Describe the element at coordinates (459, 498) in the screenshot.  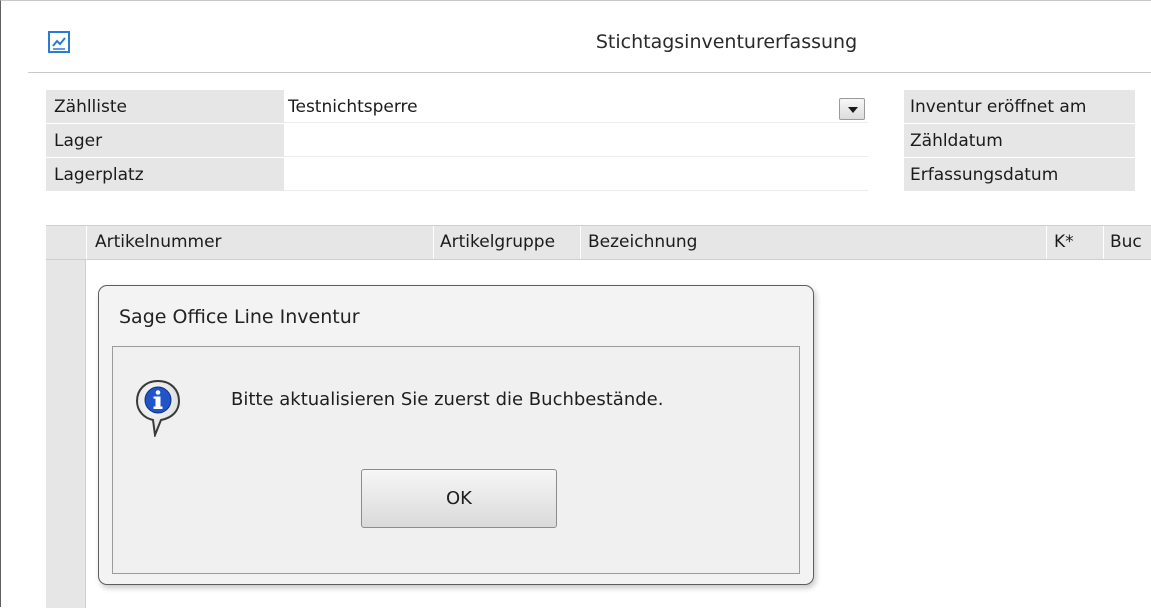
I see `ok-button: OK` at that location.